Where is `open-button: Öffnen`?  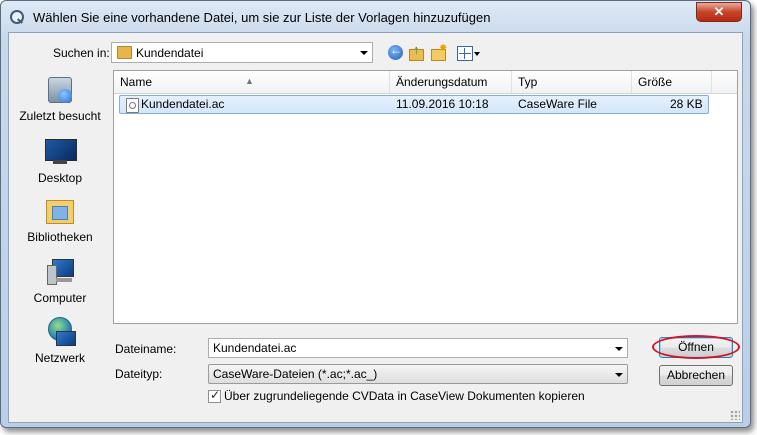 open-button: Öffnen is located at coordinates (696, 347).